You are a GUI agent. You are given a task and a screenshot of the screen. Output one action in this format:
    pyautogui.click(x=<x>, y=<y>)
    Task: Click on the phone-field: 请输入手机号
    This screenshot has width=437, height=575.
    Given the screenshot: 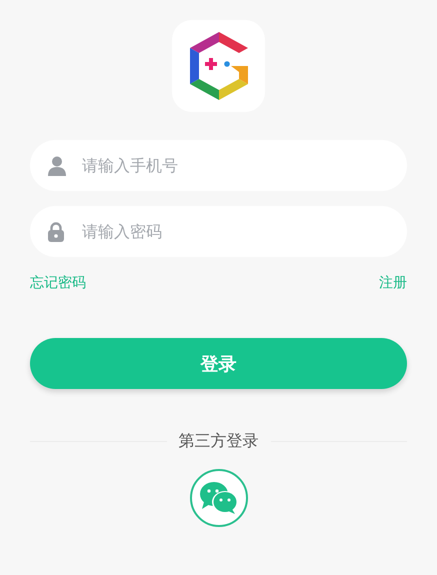 What is the action you would take?
    pyautogui.click(x=218, y=165)
    